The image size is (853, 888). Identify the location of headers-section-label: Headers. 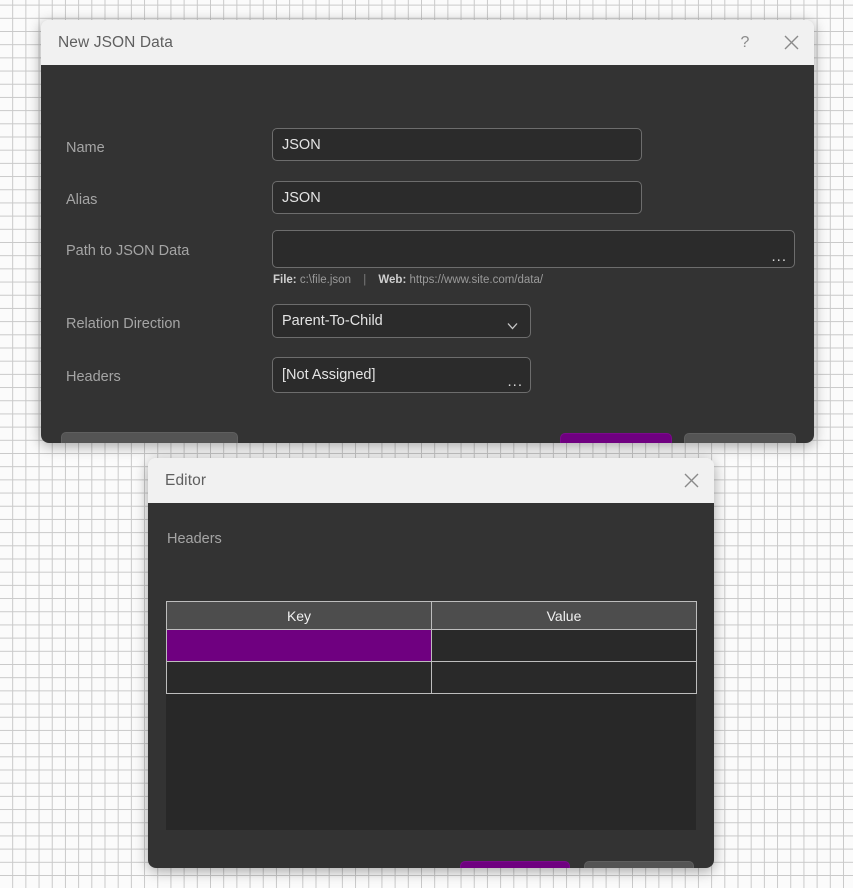
(194, 539).